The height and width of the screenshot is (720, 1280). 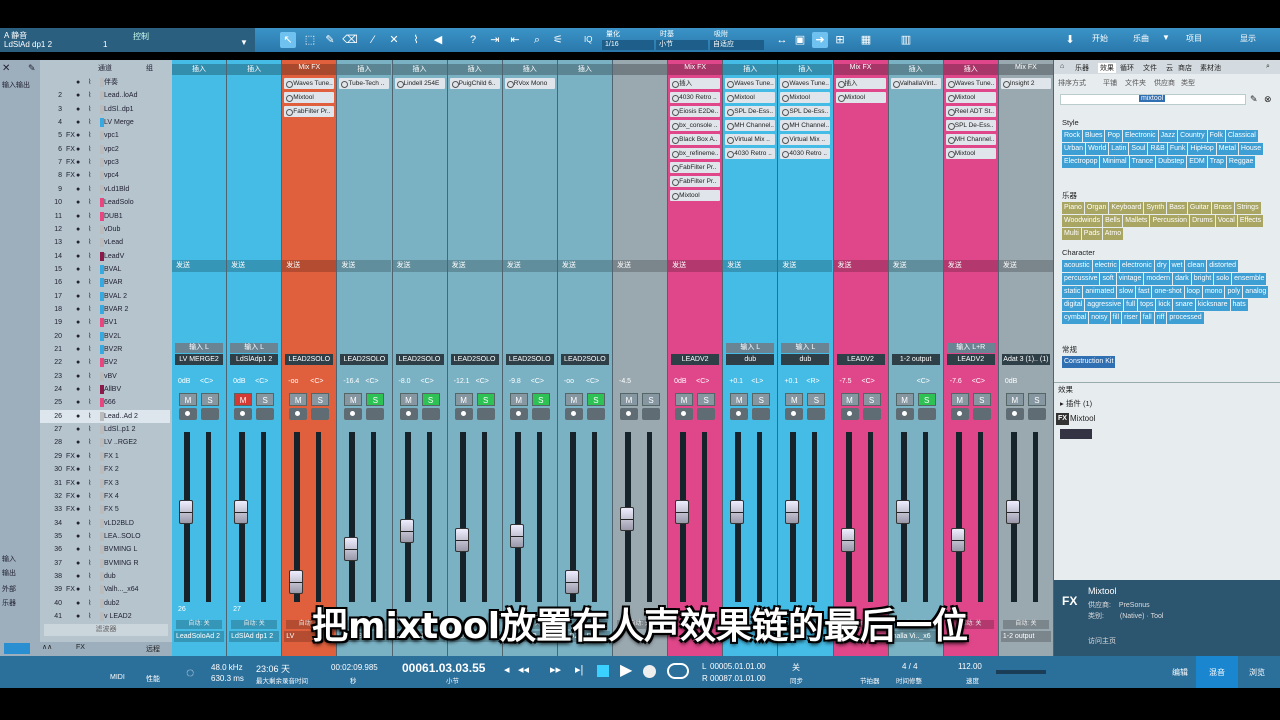 What do you see at coordinates (105, 216) in the screenshot?
I see `track-list-row: 11 ● ⌇ DUB1` at bounding box center [105, 216].